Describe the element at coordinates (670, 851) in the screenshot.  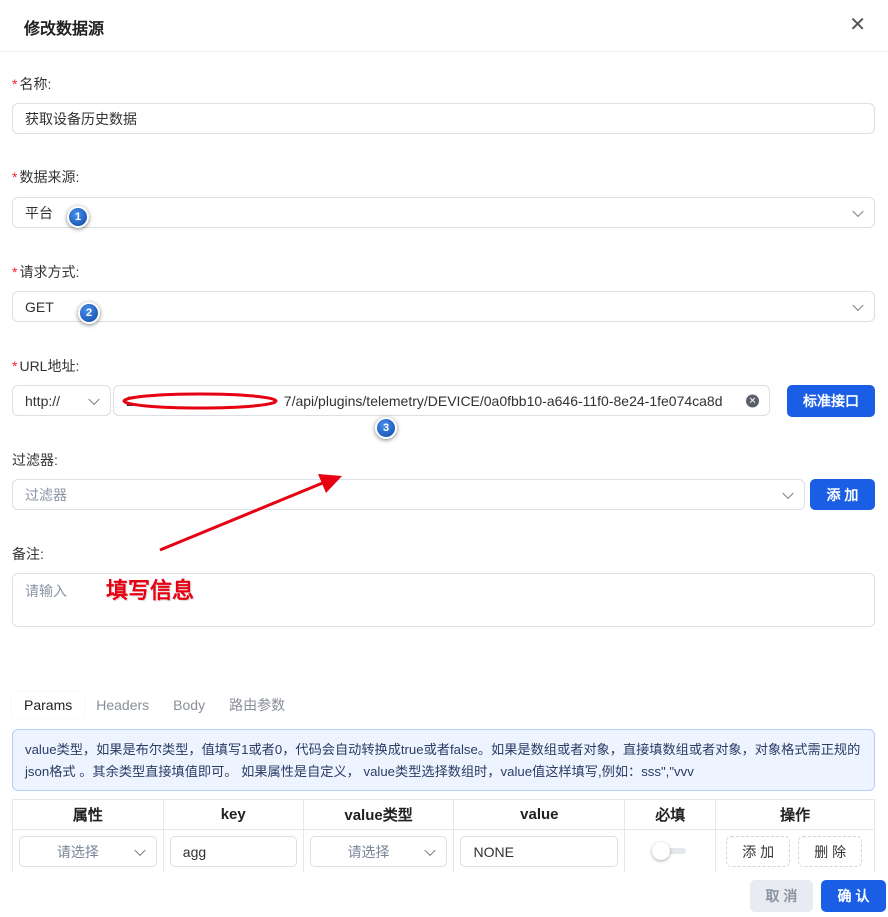
I see `required-switch` at that location.